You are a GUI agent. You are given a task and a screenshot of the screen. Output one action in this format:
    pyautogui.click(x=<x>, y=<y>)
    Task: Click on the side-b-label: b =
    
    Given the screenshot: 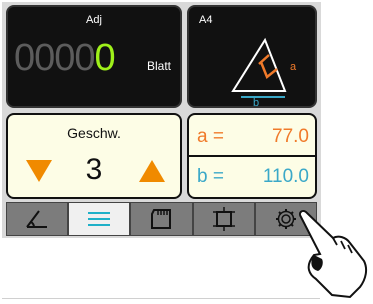 What is the action you would take?
    pyautogui.click(x=210, y=176)
    